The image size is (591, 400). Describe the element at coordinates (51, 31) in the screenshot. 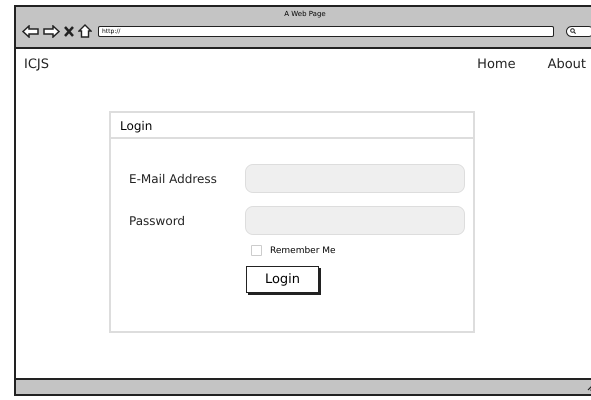

I see `forward-icon` at that location.